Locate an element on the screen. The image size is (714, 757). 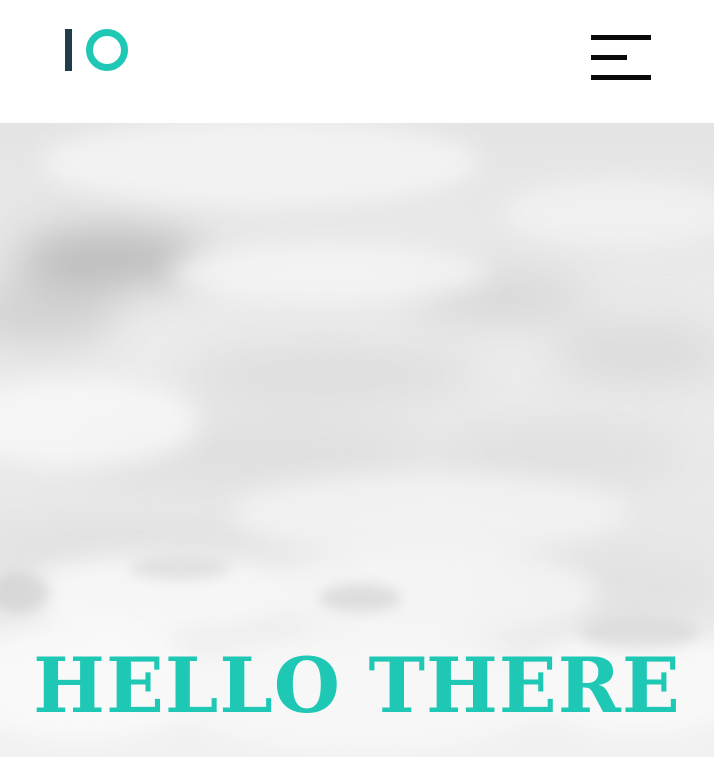
hamburger-menu-button is located at coordinates (621, 59).